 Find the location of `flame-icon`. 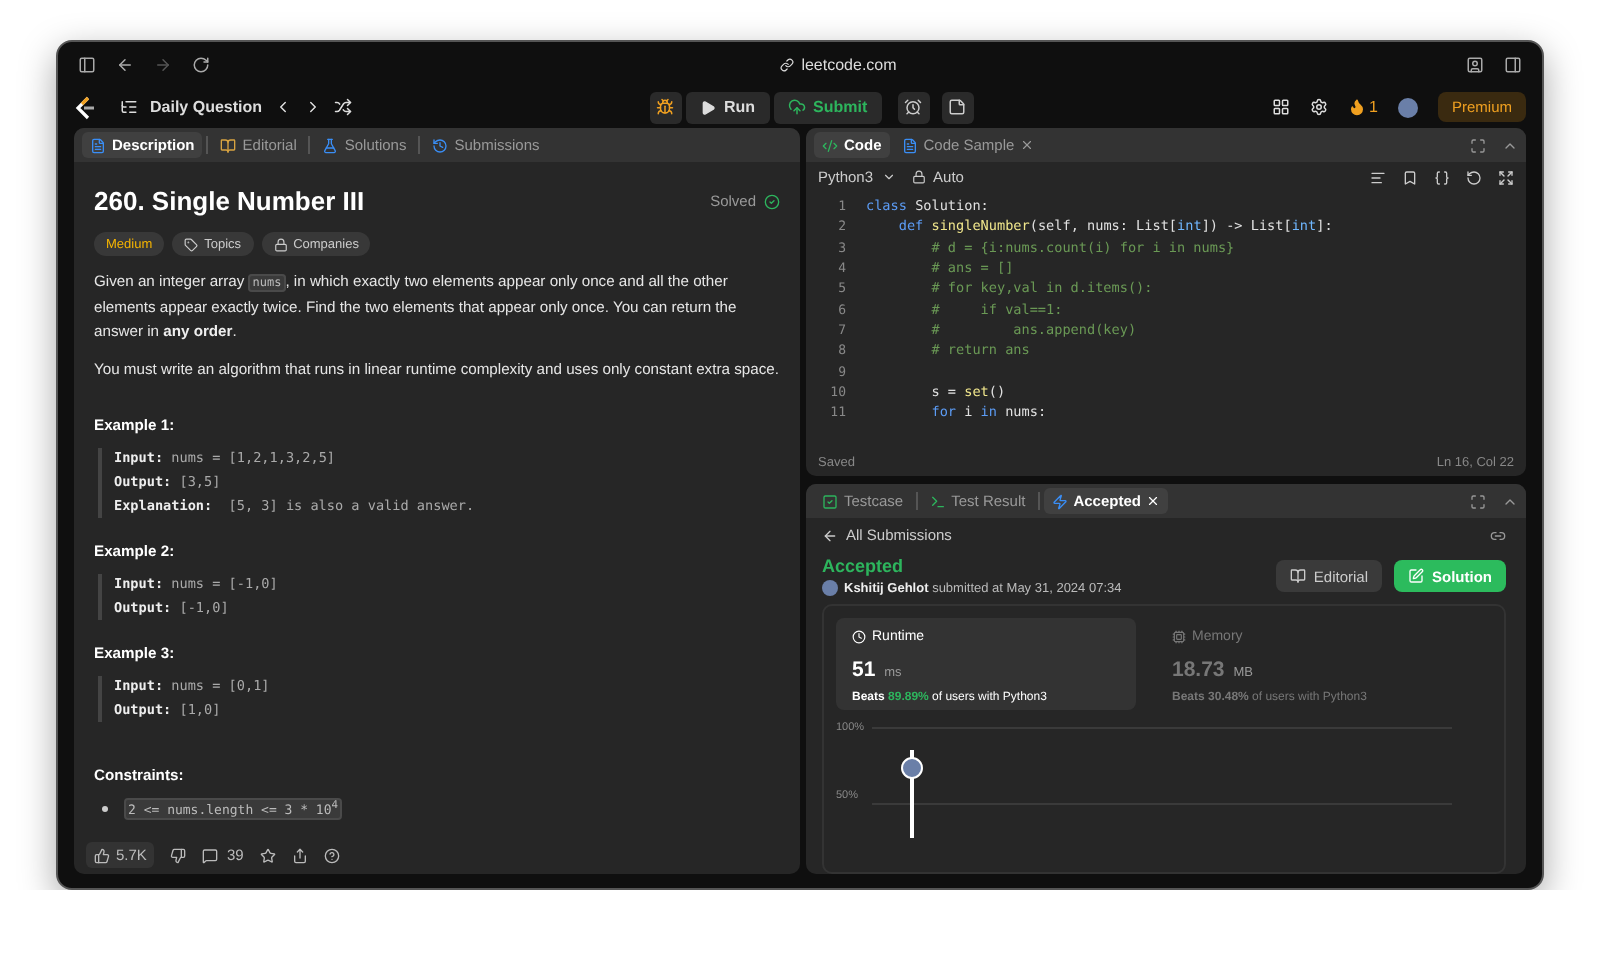

flame-icon is located at coordinates (1356, 107).